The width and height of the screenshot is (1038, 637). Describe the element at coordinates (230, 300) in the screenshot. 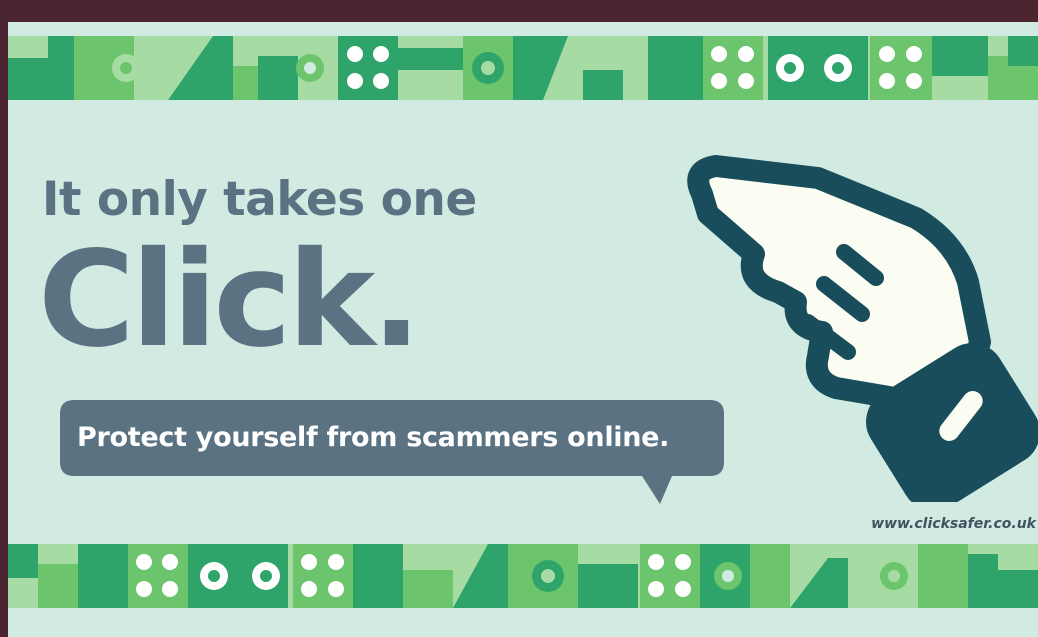

I see `headline-line-2: Click.` at that location.